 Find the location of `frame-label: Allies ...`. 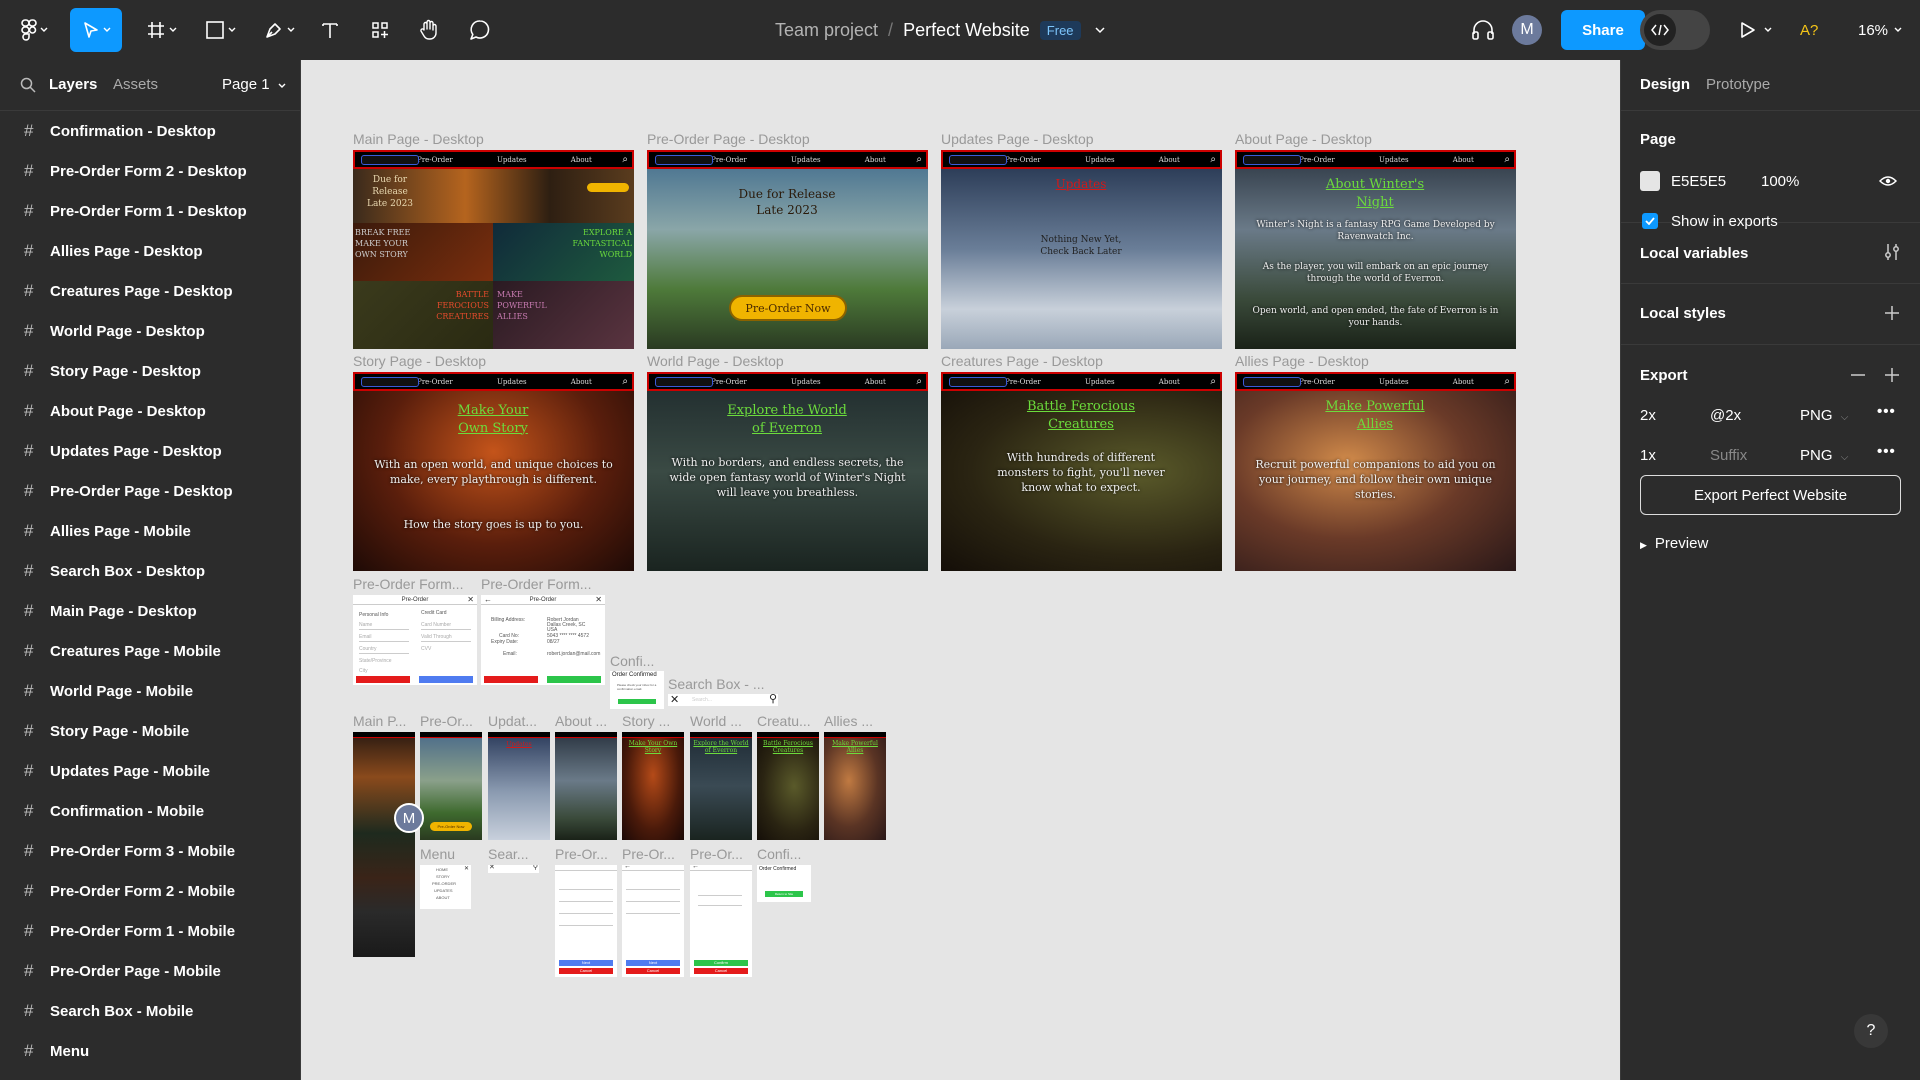

frame-label: Allies ... is located at coordinates (848, 721).